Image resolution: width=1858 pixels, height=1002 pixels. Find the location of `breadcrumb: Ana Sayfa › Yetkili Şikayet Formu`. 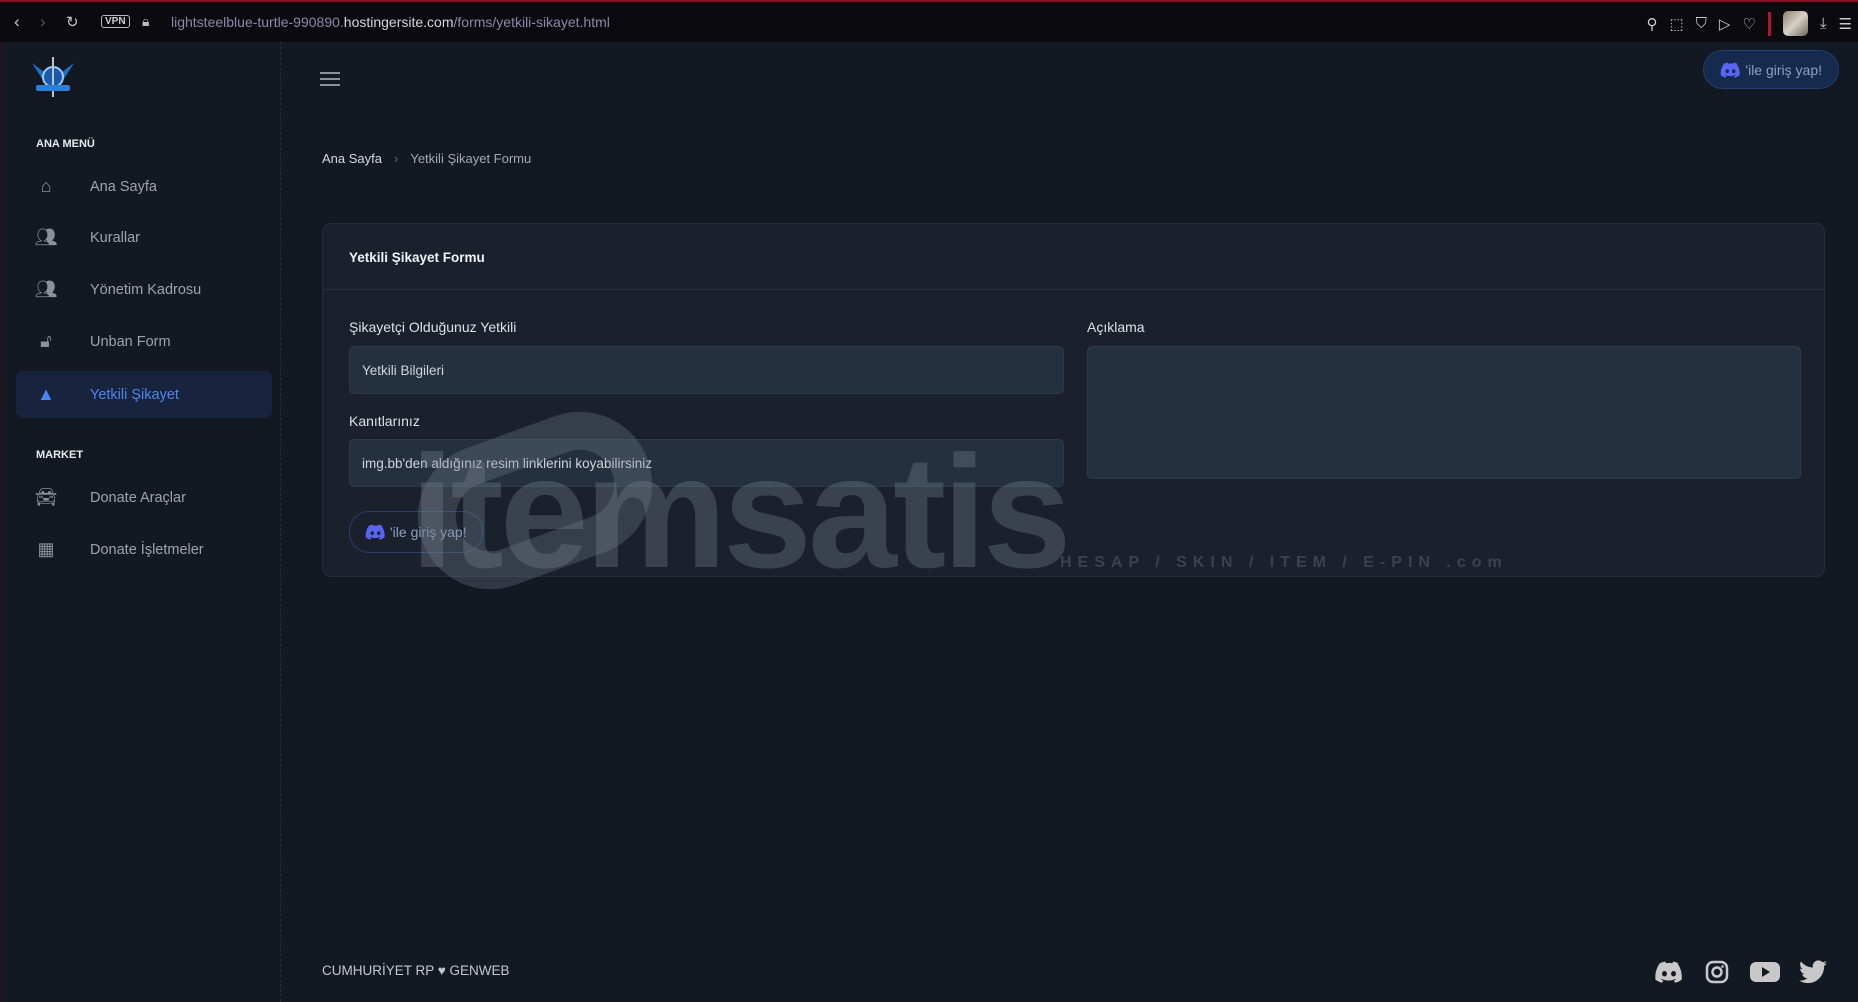

breadcrumb: Ana Sayfa › Yetkili Şikayet Formu is located at coordinates (426, 158).